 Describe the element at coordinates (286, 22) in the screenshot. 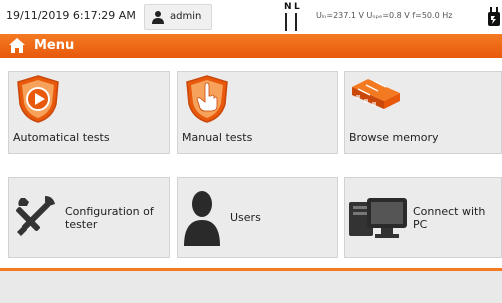

I see `n-bar` at that location.